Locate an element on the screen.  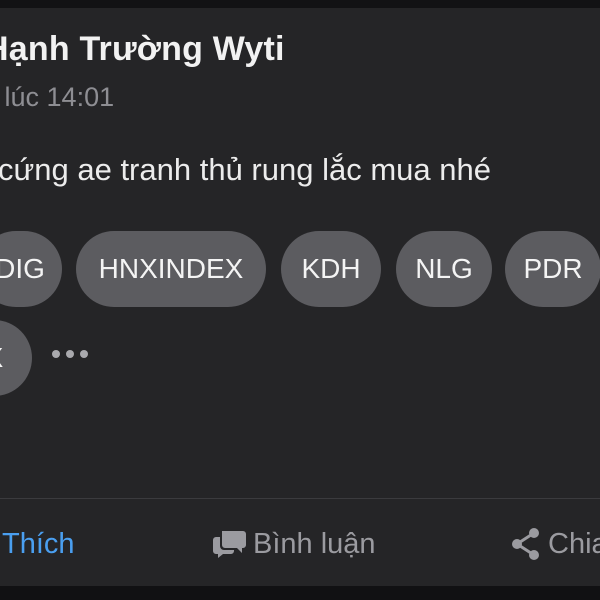
like-label: Thích is located at coordinates (38, 543).